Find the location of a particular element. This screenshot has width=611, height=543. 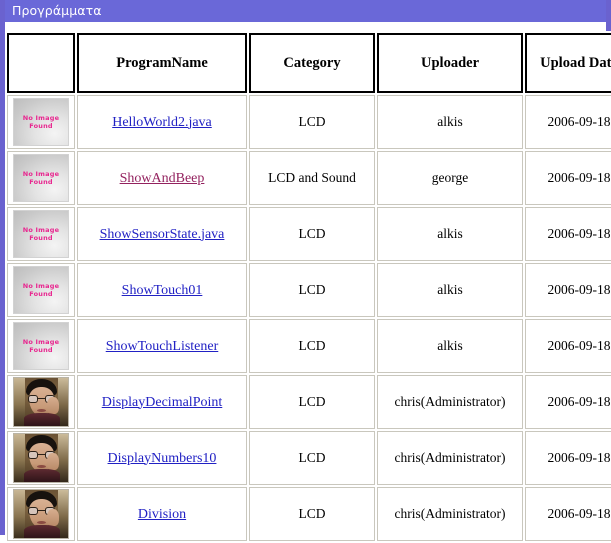

column-header-thumbnail is located at coordinates (41, 63).